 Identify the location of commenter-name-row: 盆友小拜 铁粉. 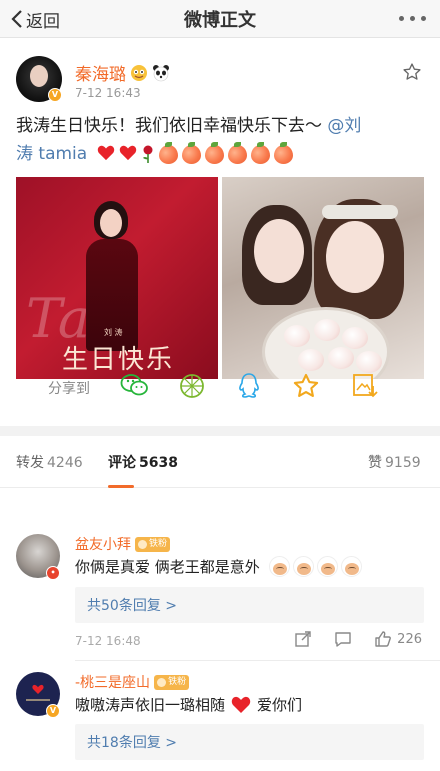
(123, 544).